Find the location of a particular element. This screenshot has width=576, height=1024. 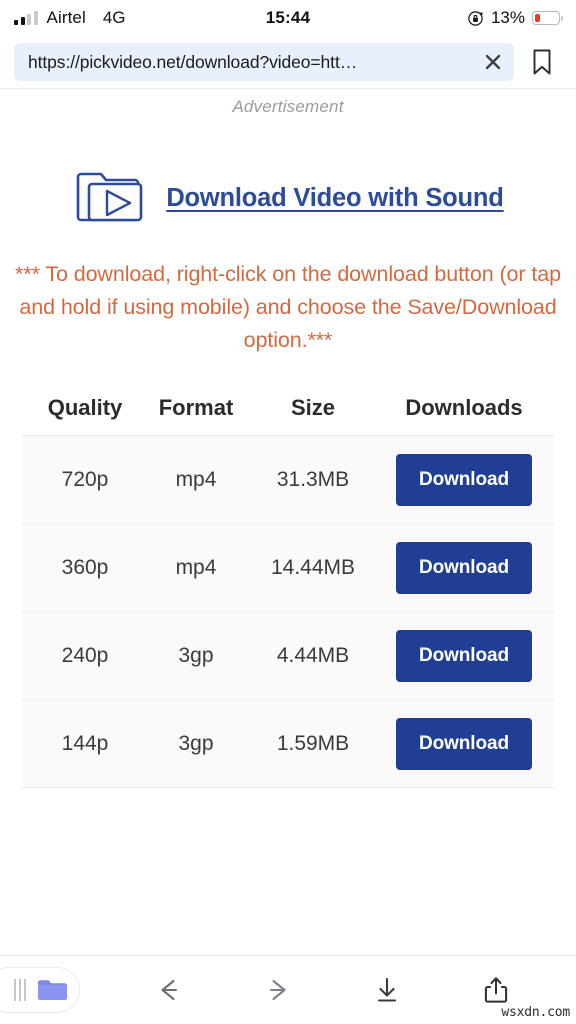

rotation-lock-icon is located at coordinates (475, 18).